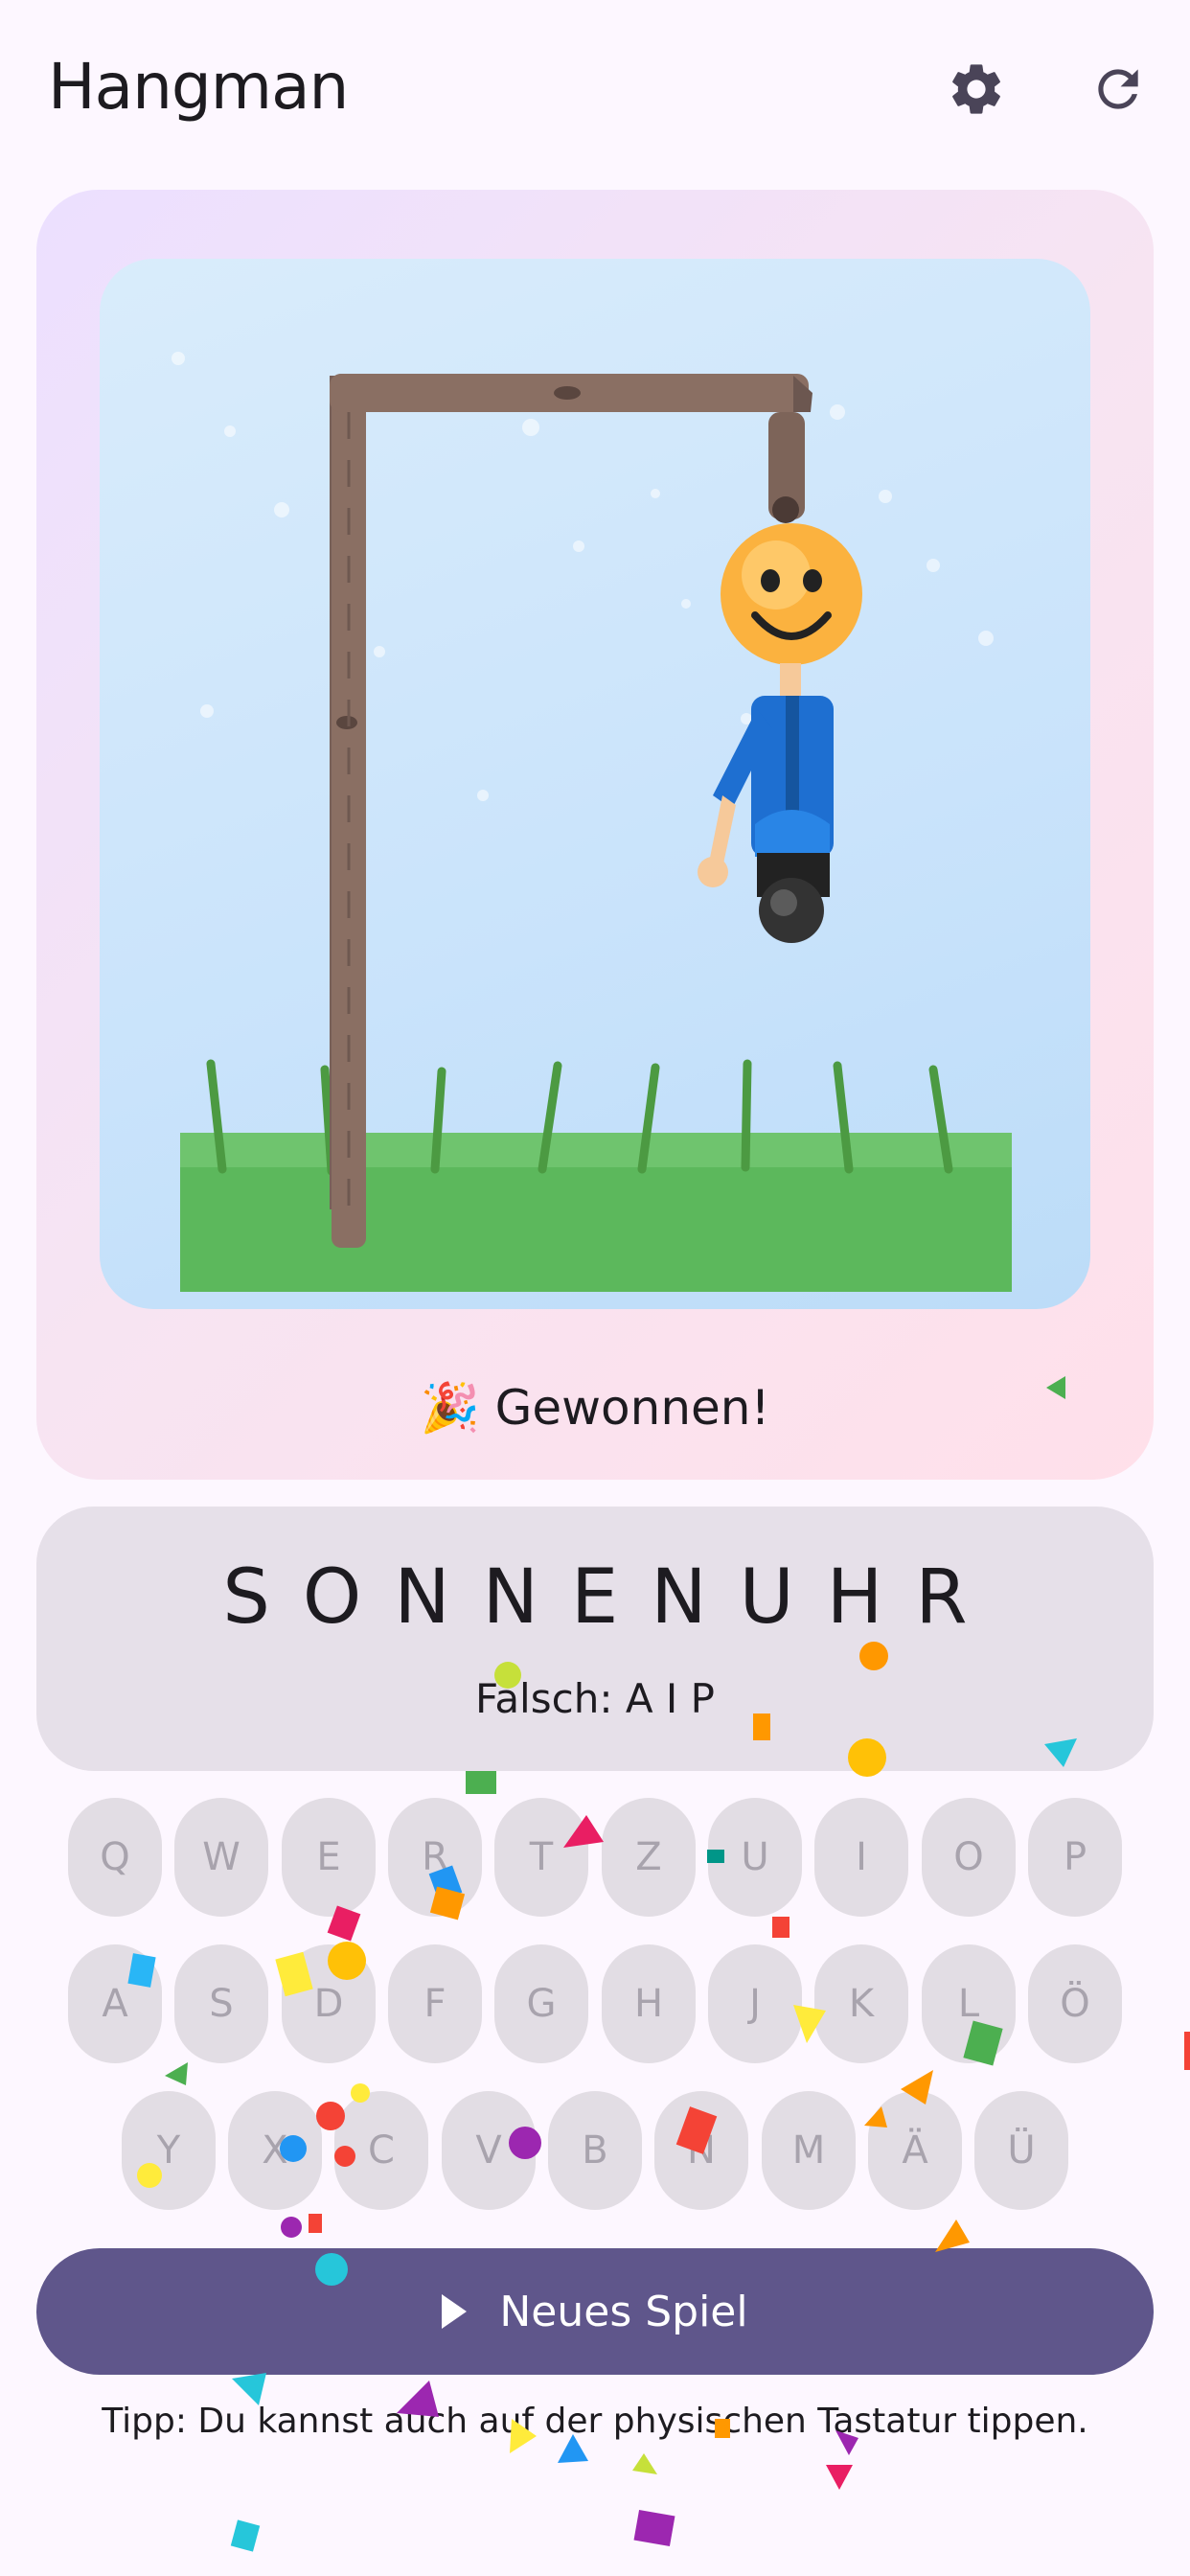 The width and height of the screenshot is (1190, 2576). I want to click on key-h: H, so click(649, 2004).